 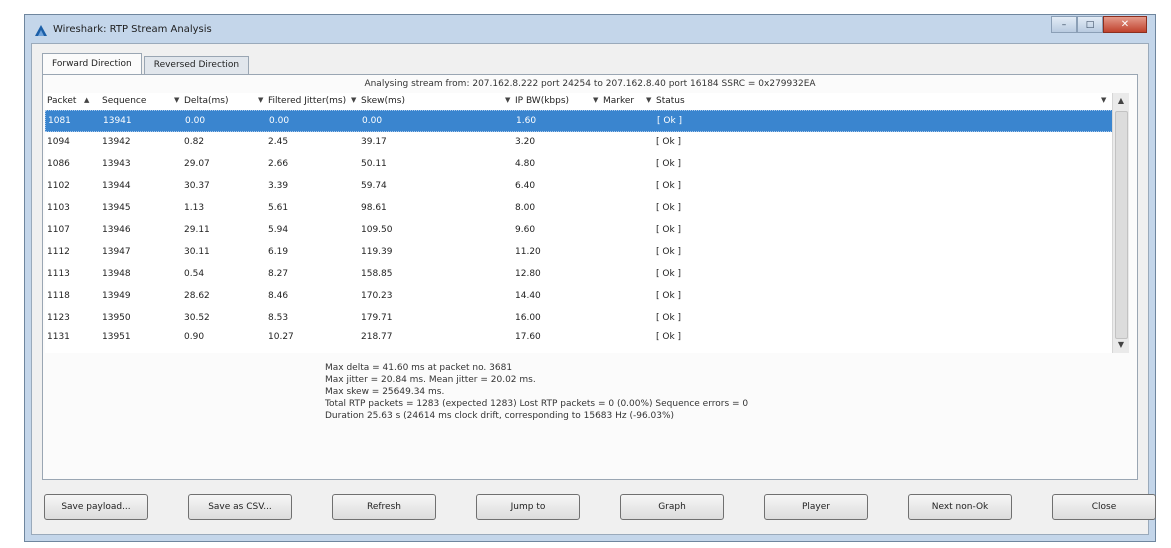 What do you see at coordinates (116, 274) in the screenshot?
I see `table-cell: 13948` at bounding box center [116, 274].